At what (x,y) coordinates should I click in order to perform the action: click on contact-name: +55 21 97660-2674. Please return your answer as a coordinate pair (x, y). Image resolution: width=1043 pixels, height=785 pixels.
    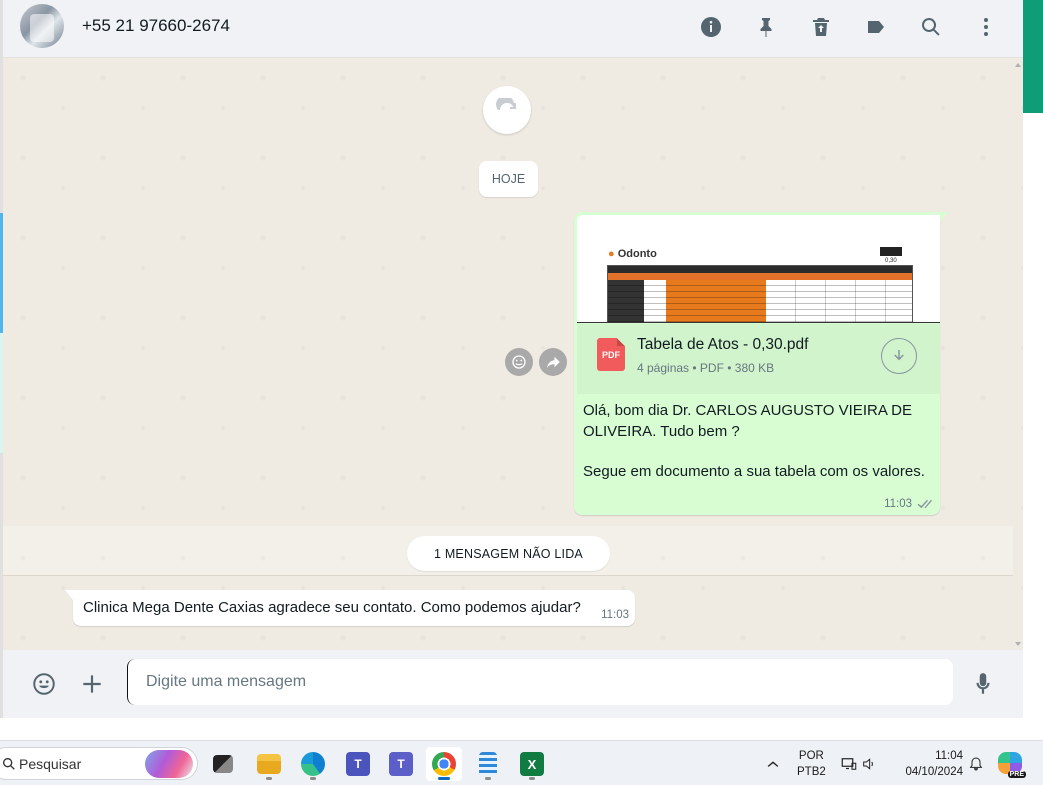
    Looking at the image, I should click on (156, 26).